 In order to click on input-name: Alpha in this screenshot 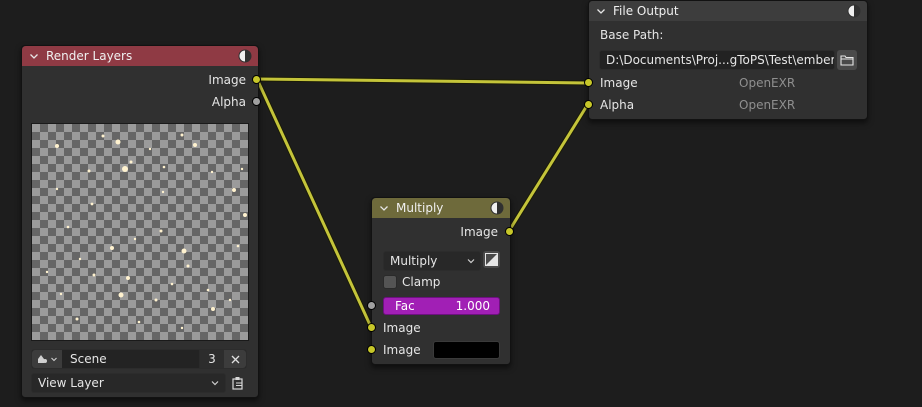, I will do `click(617, 105)`.